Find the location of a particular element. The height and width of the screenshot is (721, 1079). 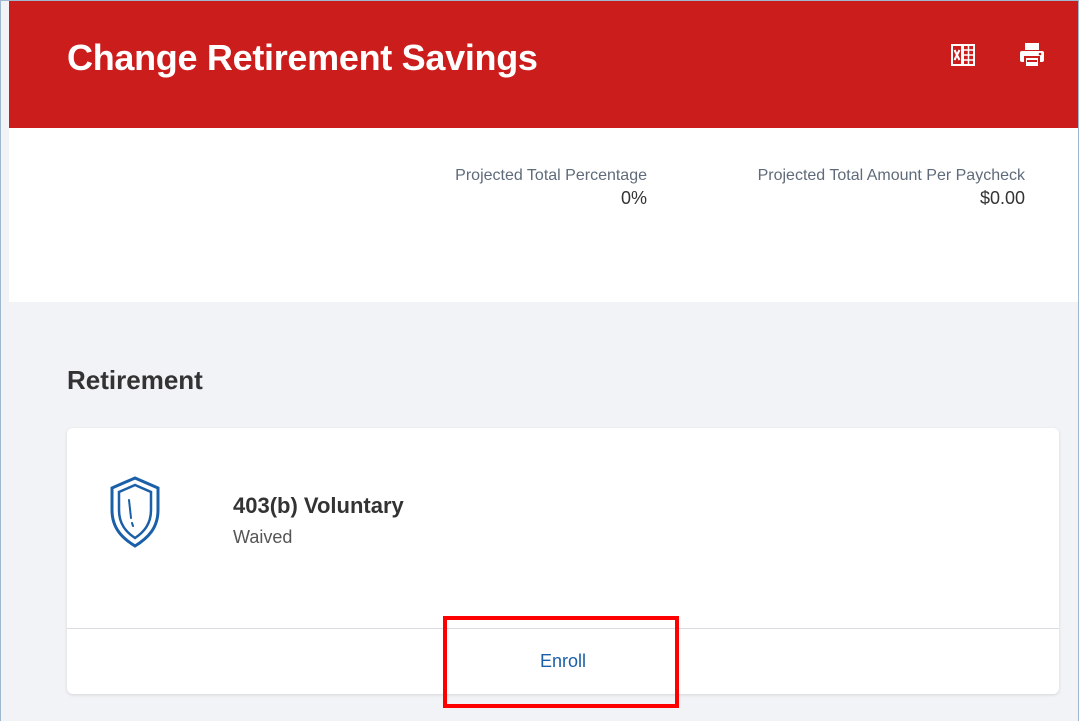

plan-status: Waived is located at coordinates (263, 537).